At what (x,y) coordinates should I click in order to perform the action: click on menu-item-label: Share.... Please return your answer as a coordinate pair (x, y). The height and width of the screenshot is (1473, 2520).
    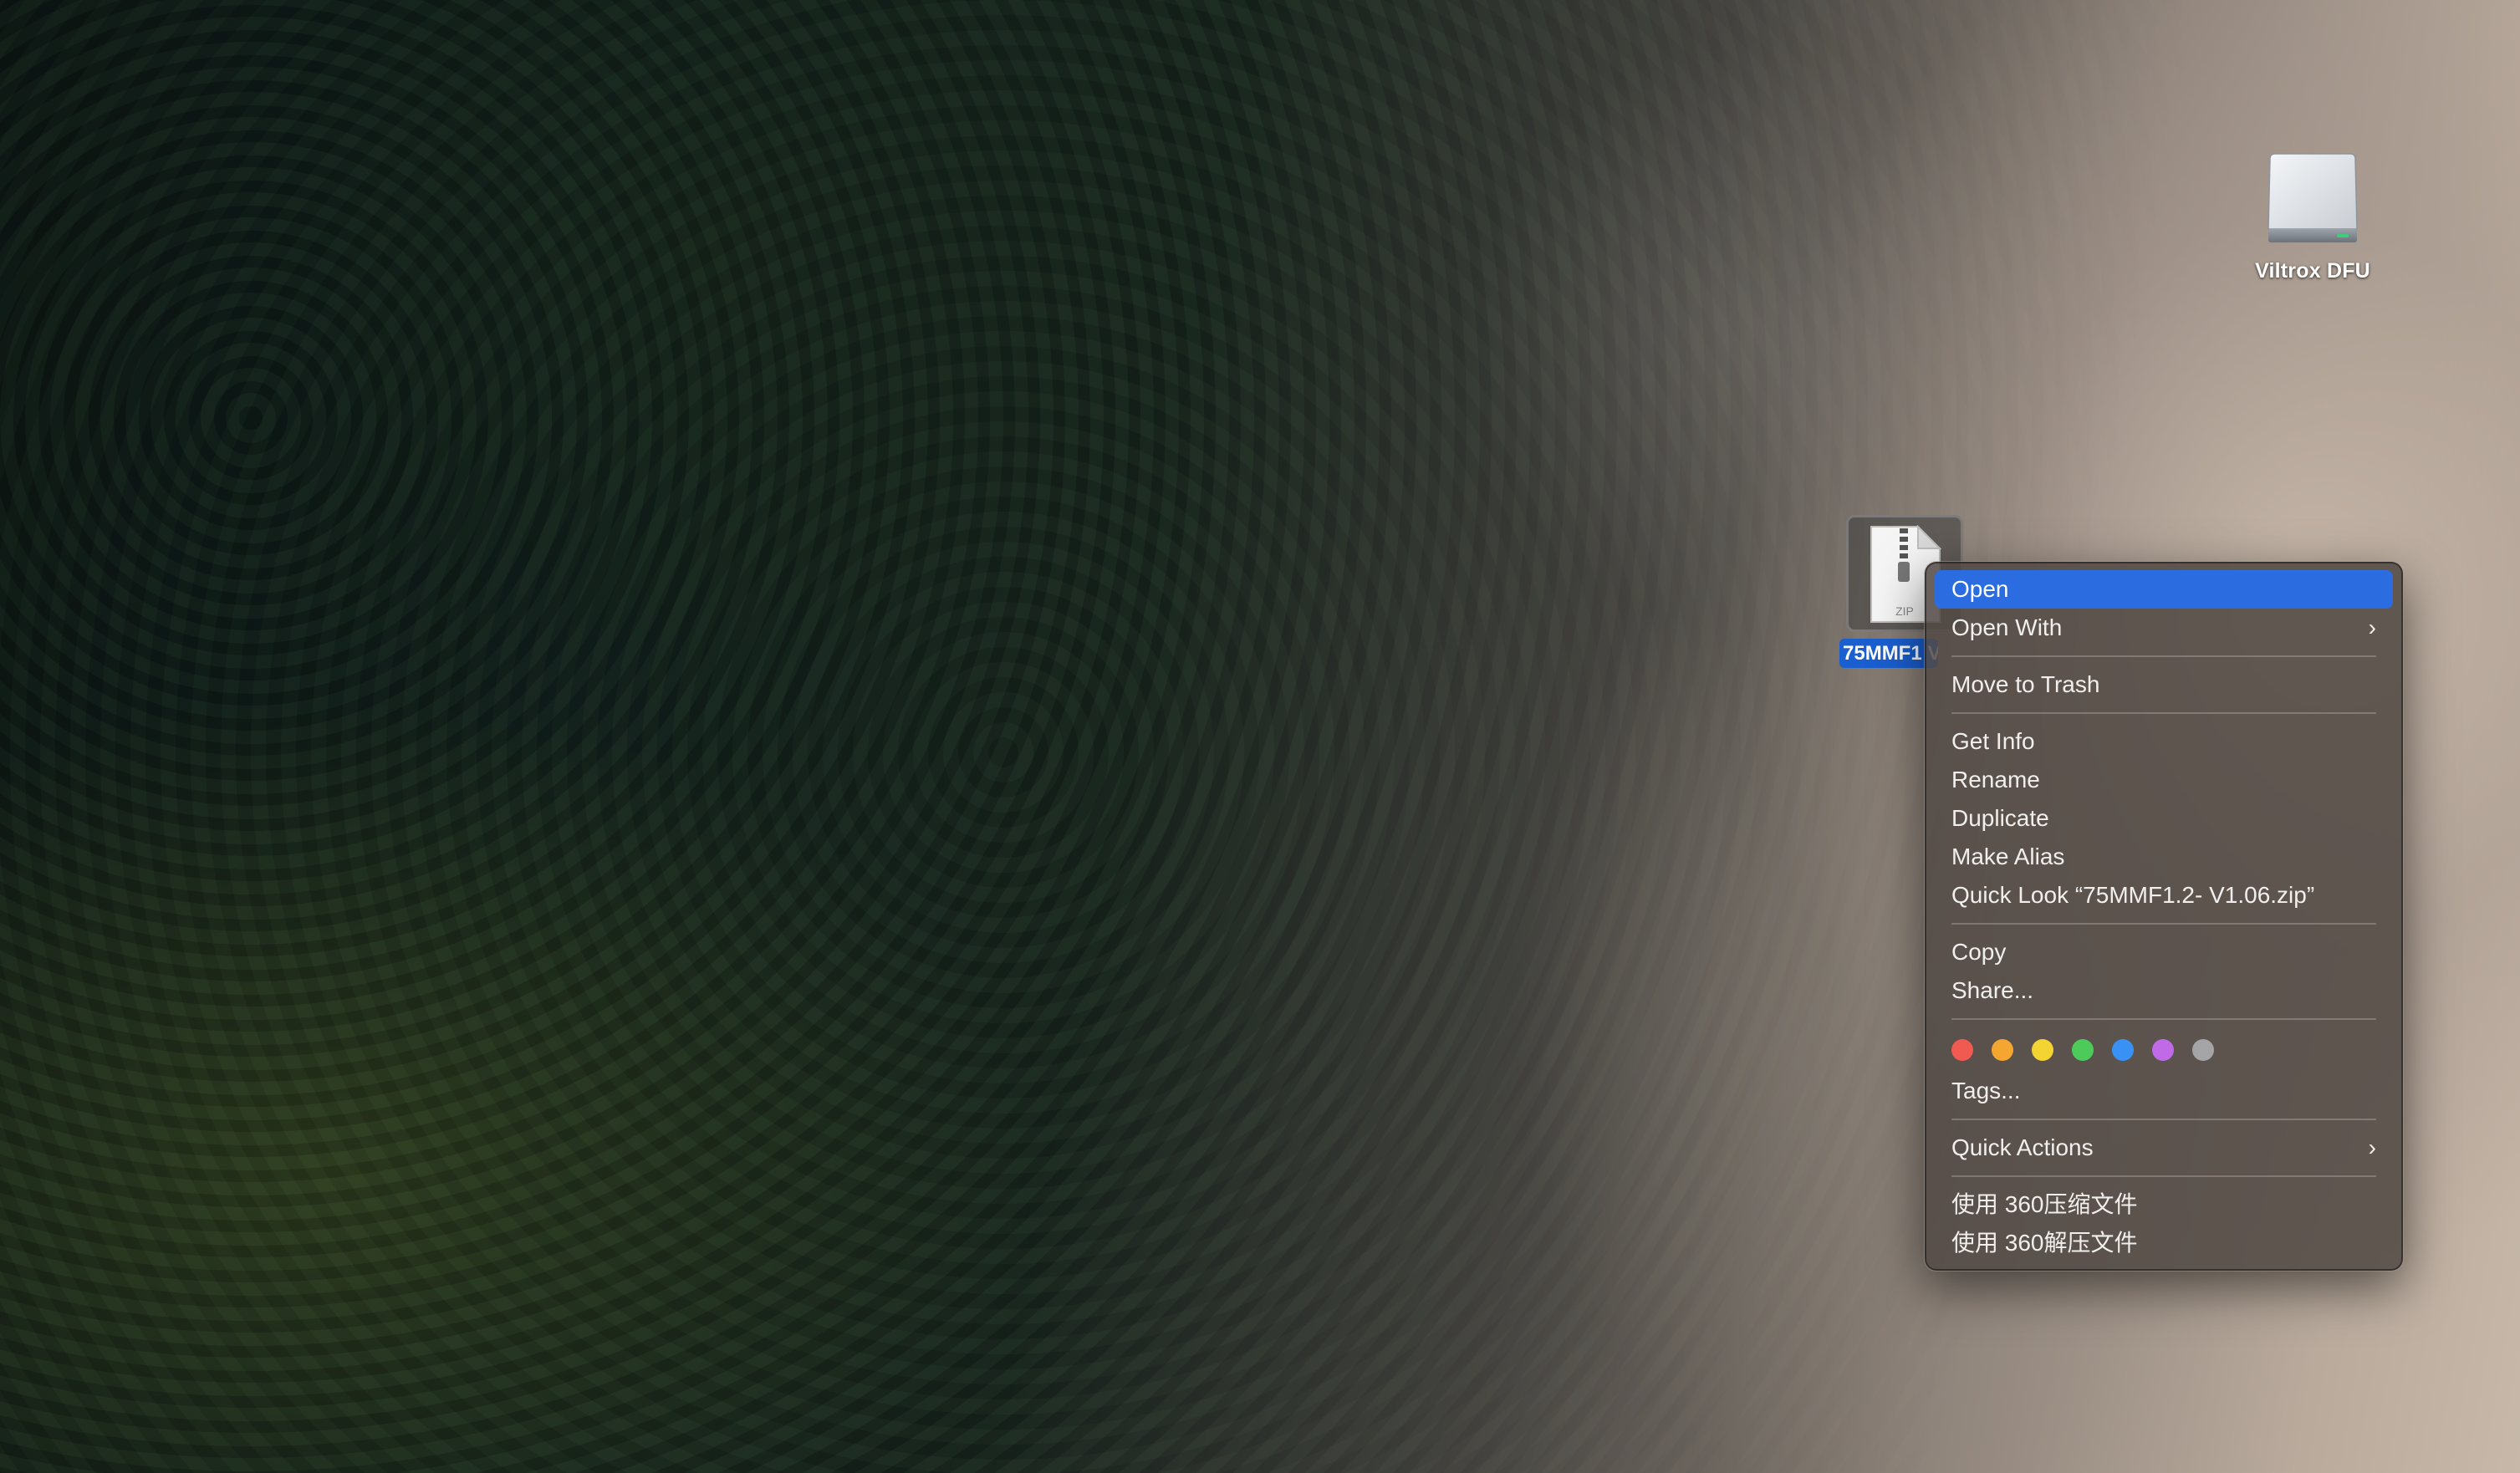
    Looking at the image, I should click on (1992, 990).